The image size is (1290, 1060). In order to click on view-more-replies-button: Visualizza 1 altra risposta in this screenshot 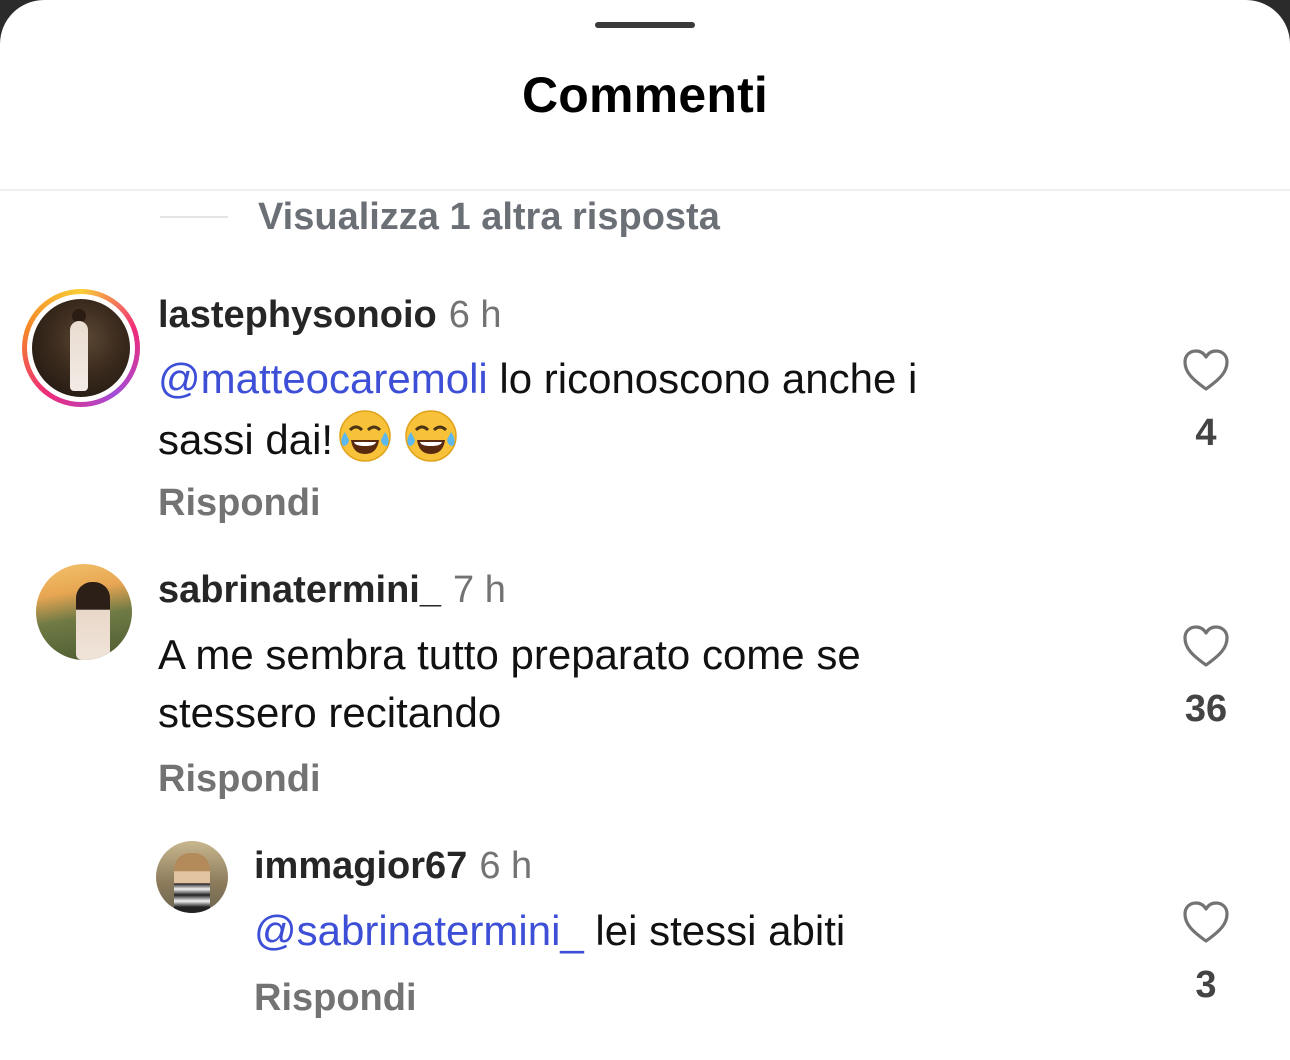, I will do `click(440, 217)`.